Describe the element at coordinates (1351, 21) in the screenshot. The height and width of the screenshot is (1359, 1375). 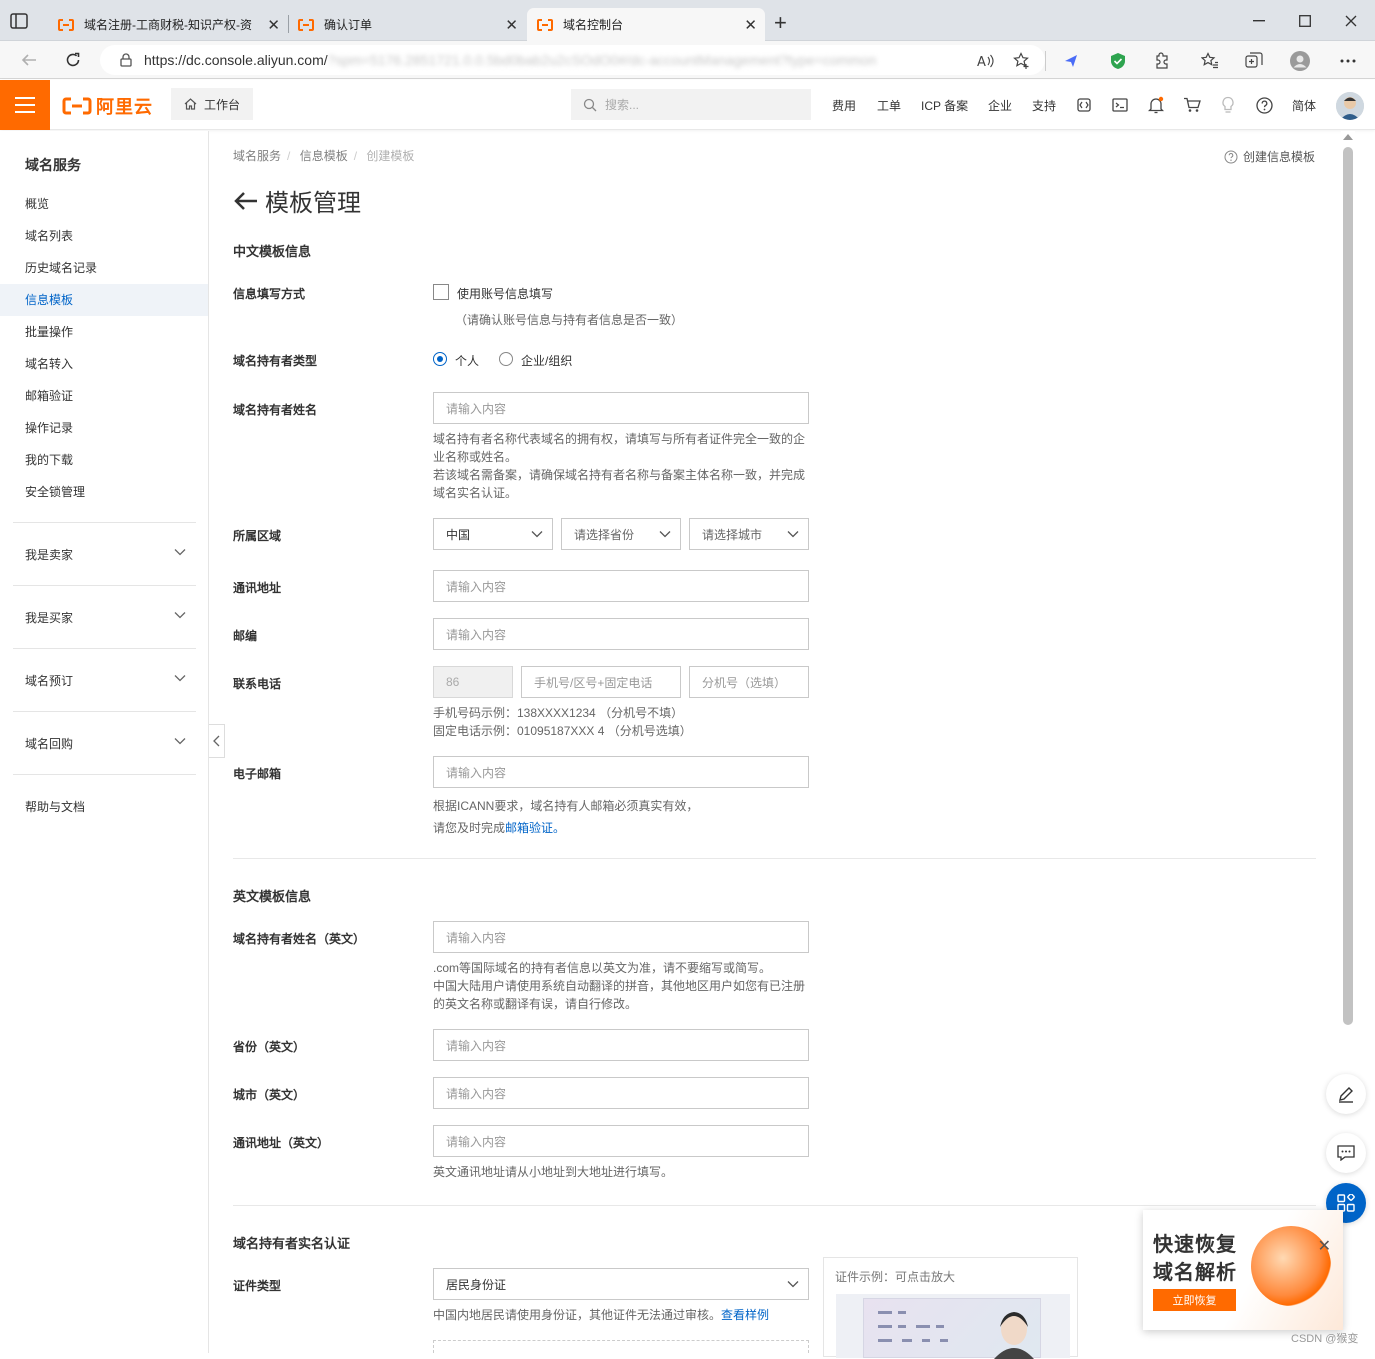
I see `close-window-icon` at that location.